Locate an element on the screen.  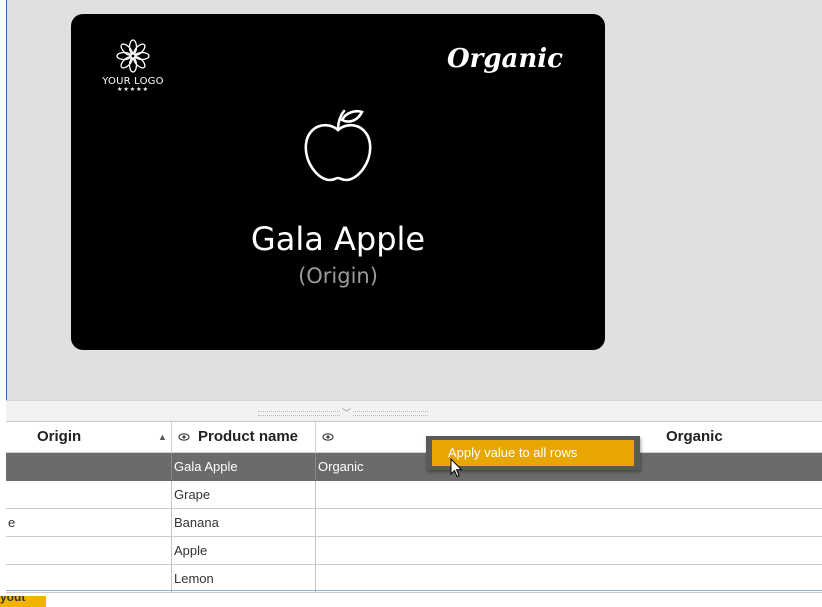
grid-header: Origin ▲ Product name Organic is located at coordinates (414, 437).